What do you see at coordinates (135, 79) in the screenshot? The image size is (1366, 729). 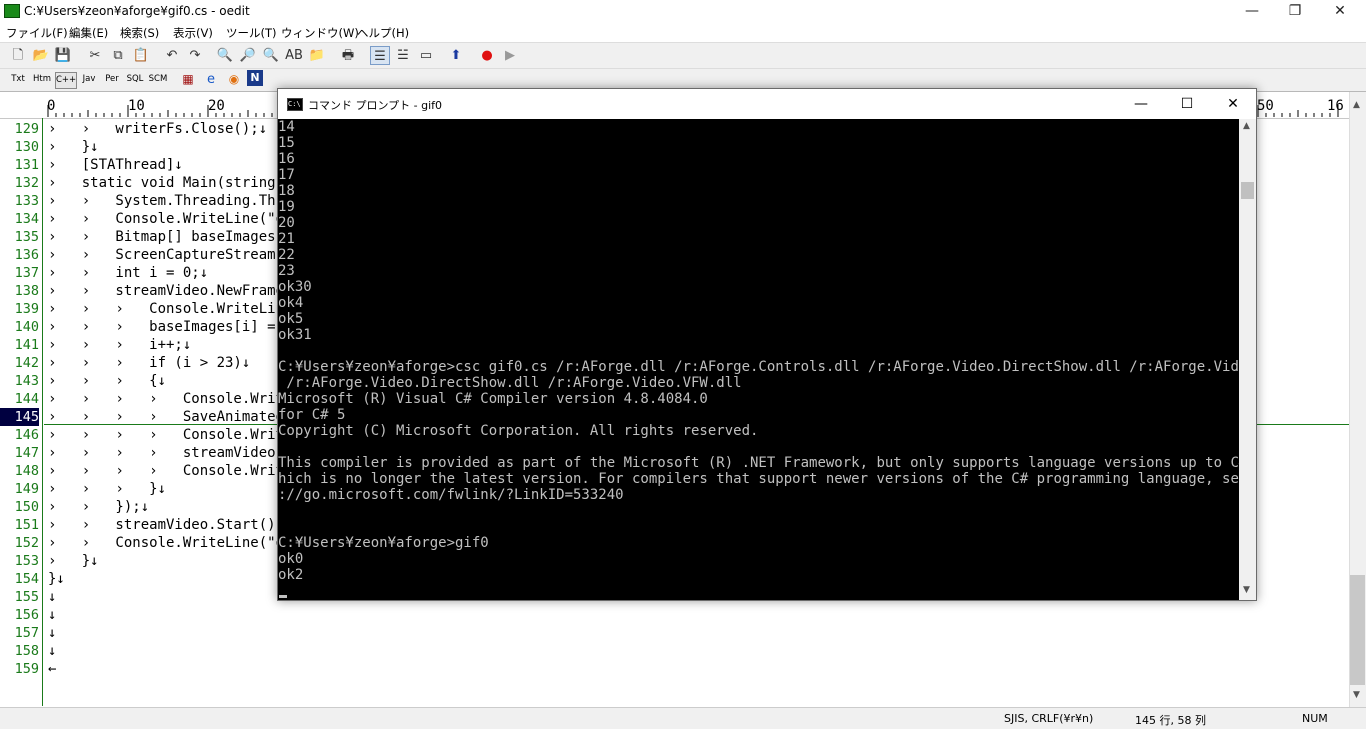 I see `lang-sql-button: SQL` at bounding box center [135, 79].